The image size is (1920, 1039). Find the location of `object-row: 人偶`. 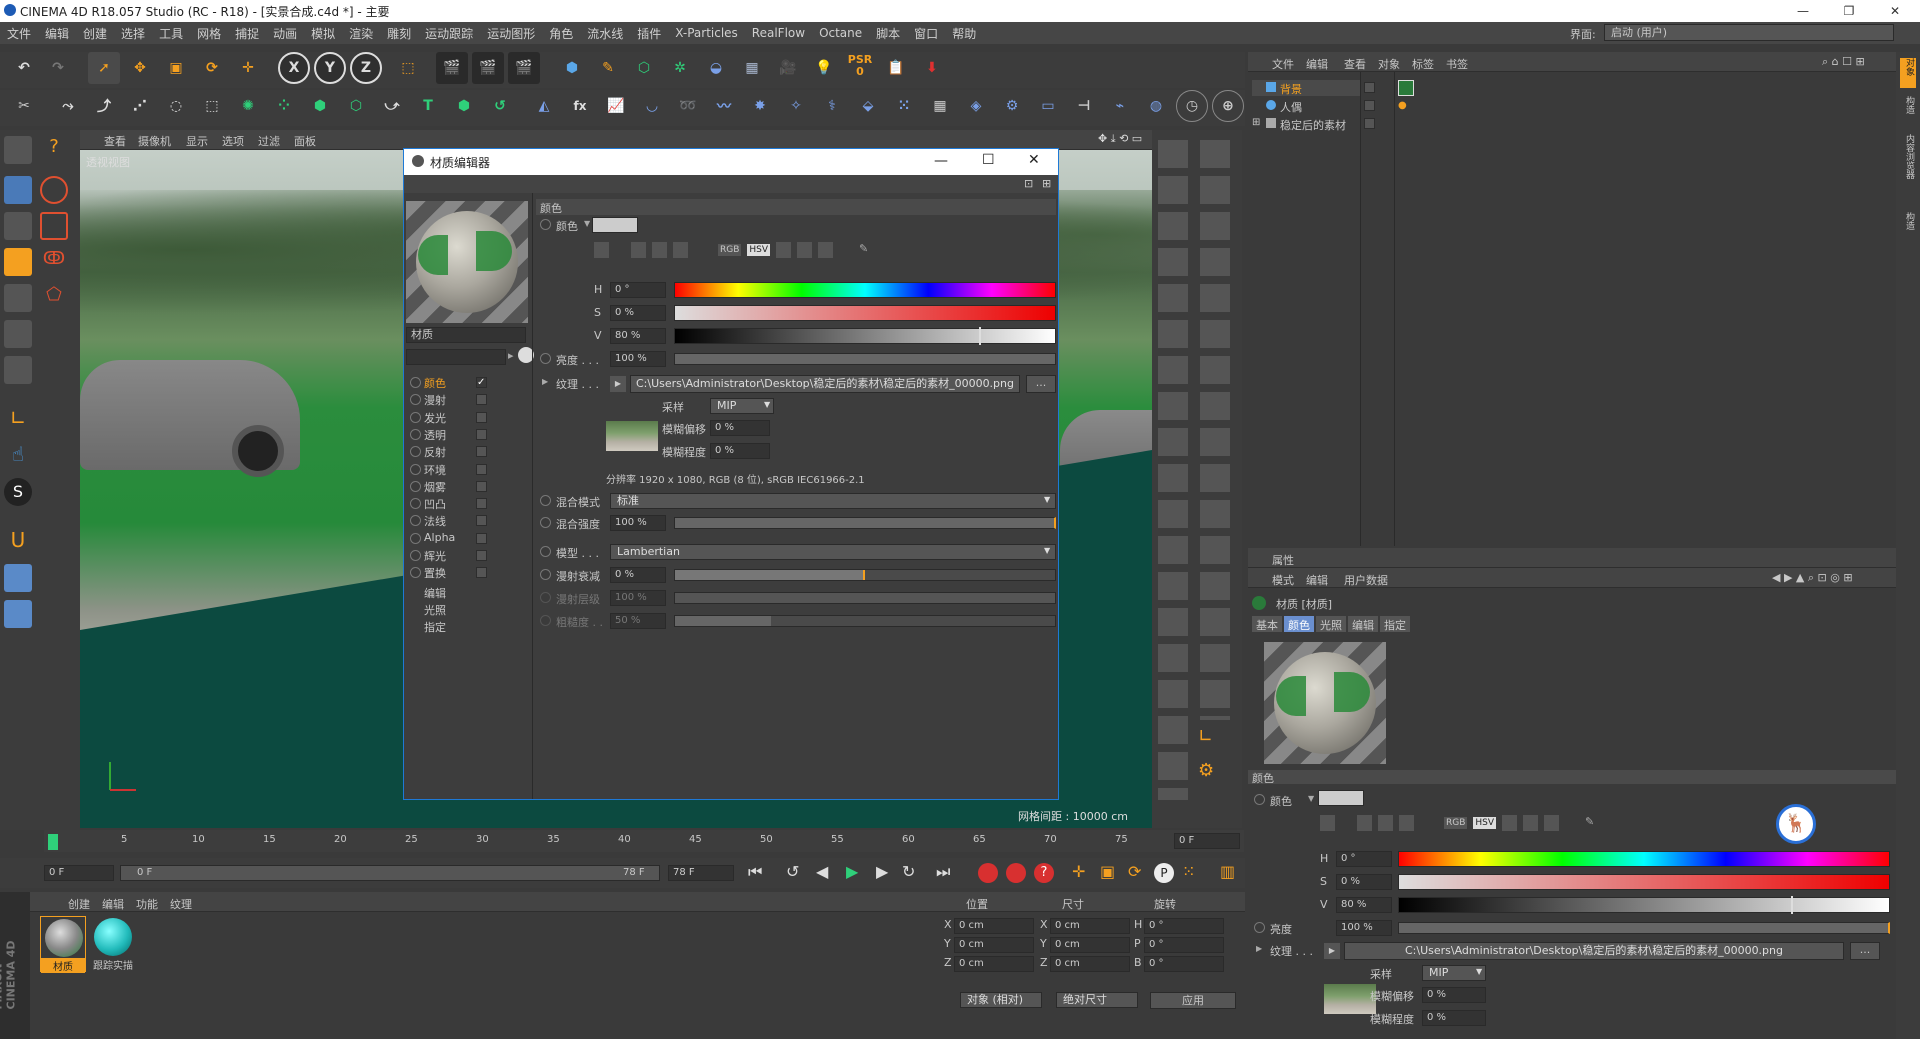

object-row: 人偶 is located at coordinates (1306, 106).